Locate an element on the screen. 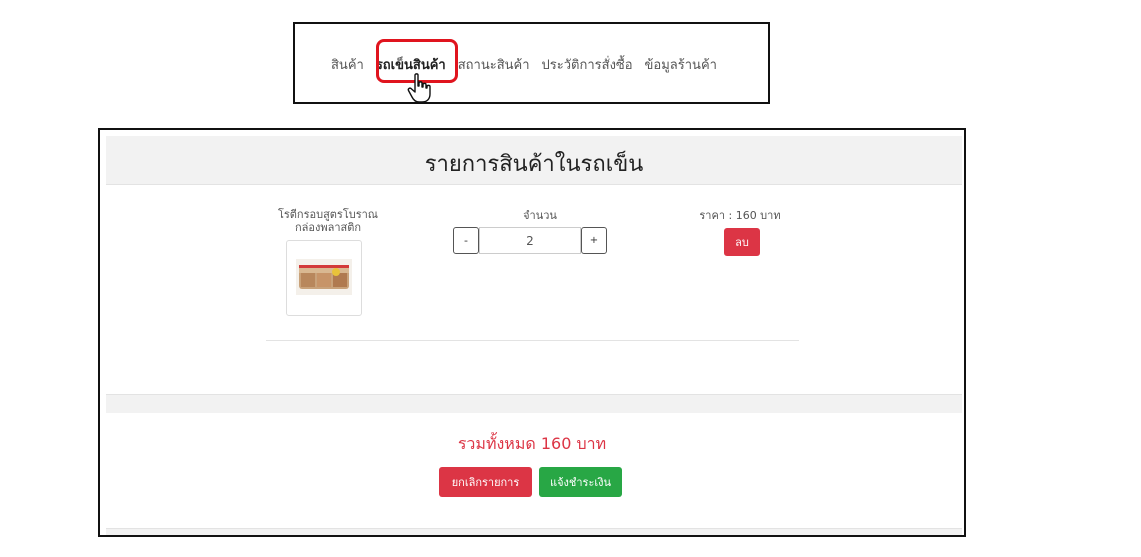  nav-item-shop-info: ข้อมูลร้านค้า is located at coordinates (681, 64).